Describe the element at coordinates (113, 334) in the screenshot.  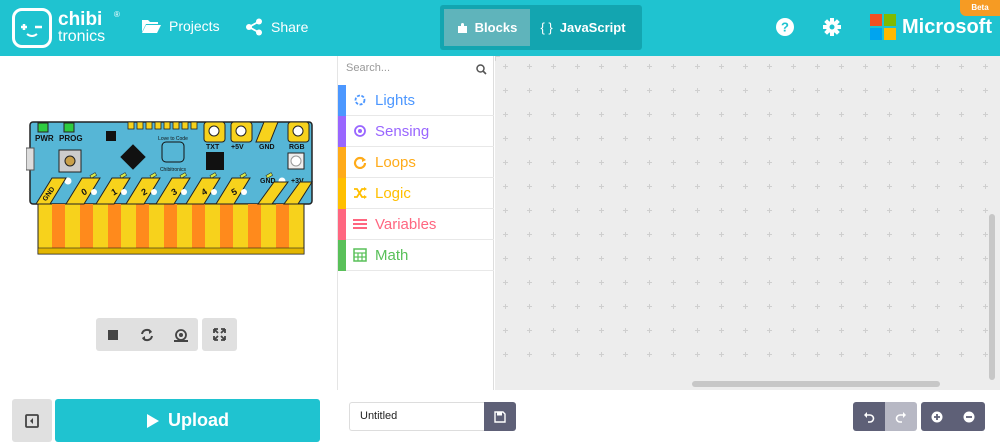
I see `stop-button` at that location.